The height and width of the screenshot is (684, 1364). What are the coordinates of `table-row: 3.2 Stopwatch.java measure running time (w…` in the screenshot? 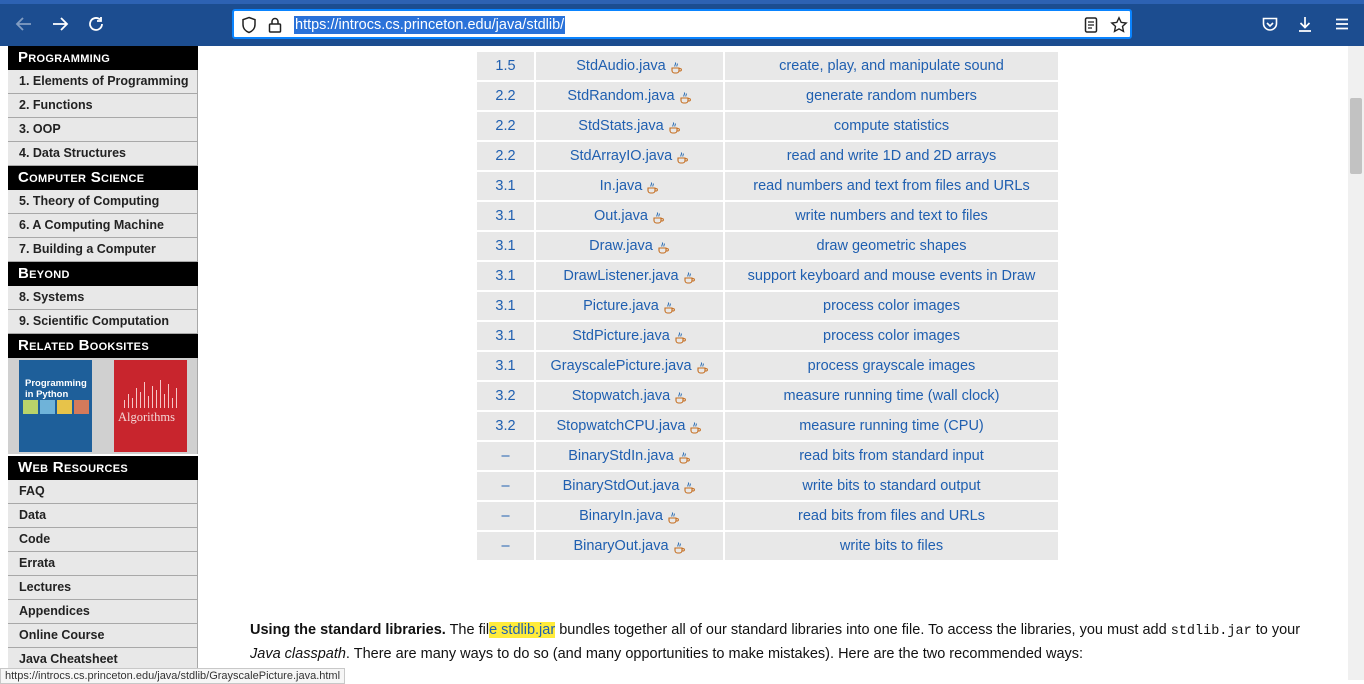 It's located at (767, 397).